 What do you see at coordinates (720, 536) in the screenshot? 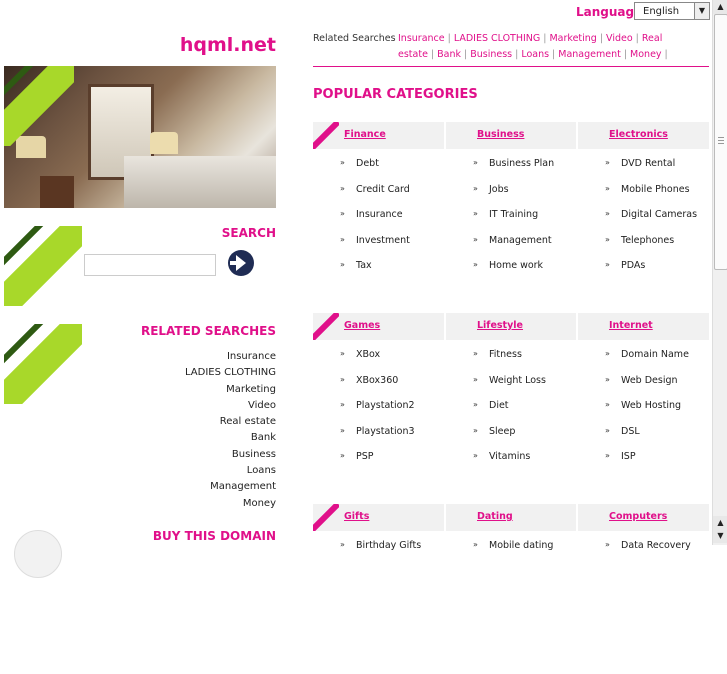
I see `scroll-down-icon: ▼` at bounding box center [720, 536].